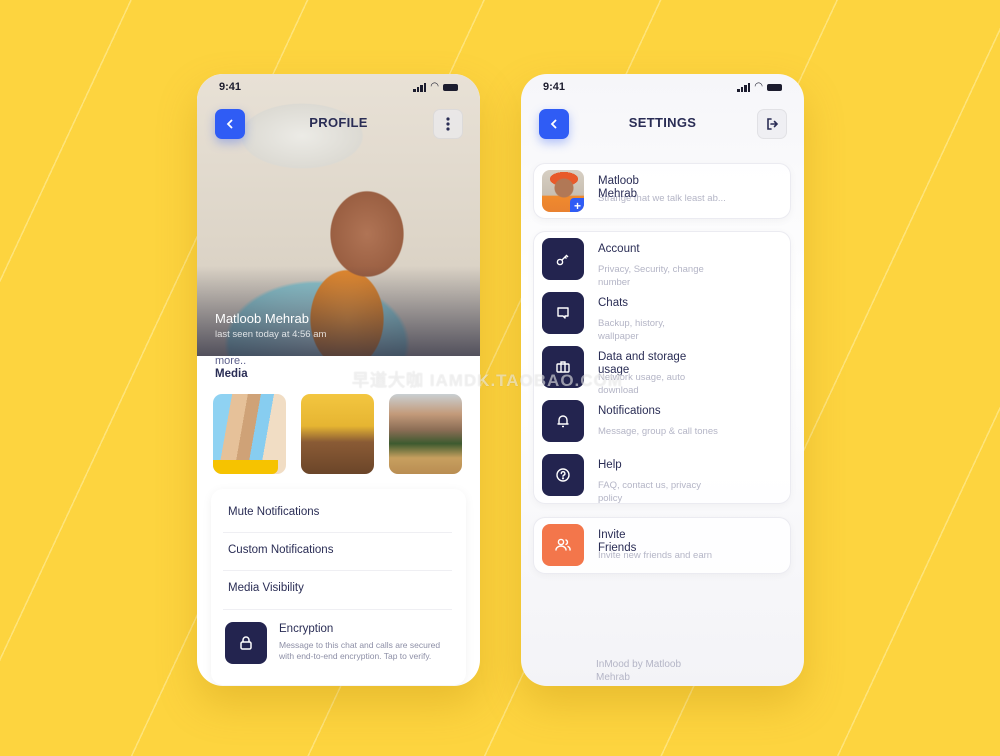 Image resolution: width=1000 pixels, height=756 pixels. What do you see at coordinates (563, 259) in the screenshot?
I see `key-icon` at bounding box center [563, 259].